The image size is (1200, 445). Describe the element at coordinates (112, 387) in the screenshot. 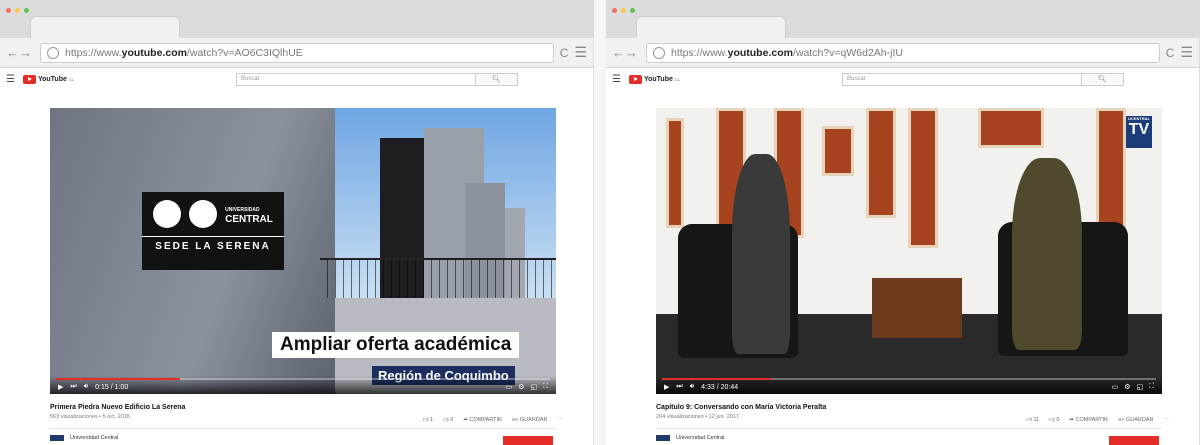

I see `time-display: 0:15 / 1:00` at that location.